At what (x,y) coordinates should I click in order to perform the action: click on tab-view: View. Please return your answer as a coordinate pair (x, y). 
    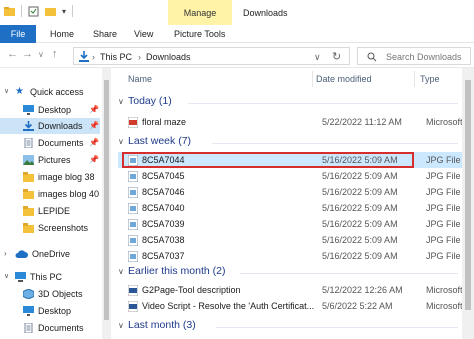
    Looking at the image, I should click on (143, 34).